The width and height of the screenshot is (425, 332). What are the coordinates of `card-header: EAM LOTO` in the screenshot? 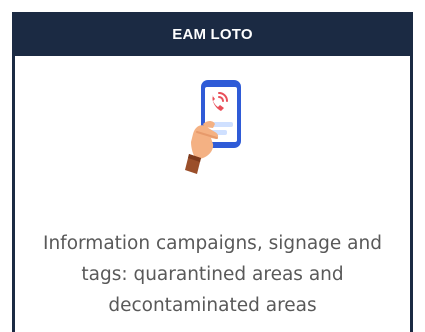 It's located at (212, 34).